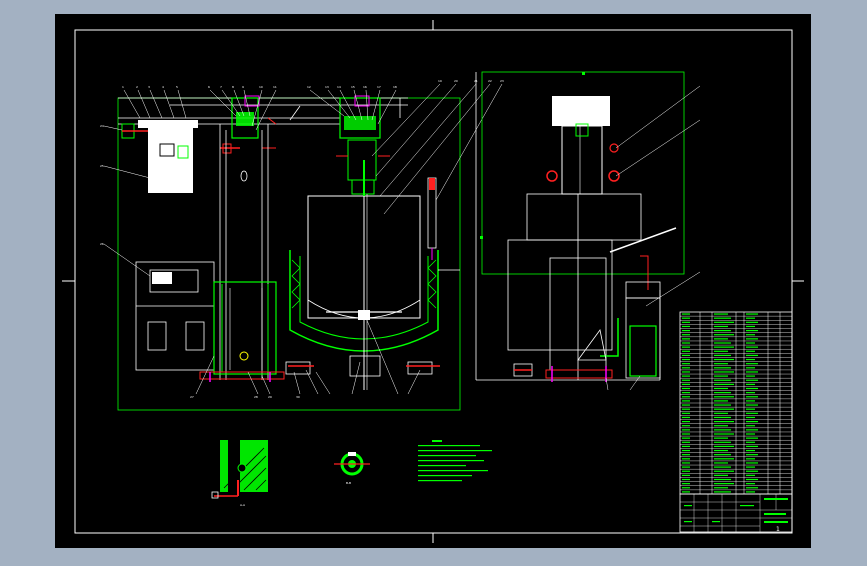 The image size is (867, 566). What do you see at coordinates (395, 87) in the screenshot?
I see `svg-text: 18` at bounding box center [395, 87].